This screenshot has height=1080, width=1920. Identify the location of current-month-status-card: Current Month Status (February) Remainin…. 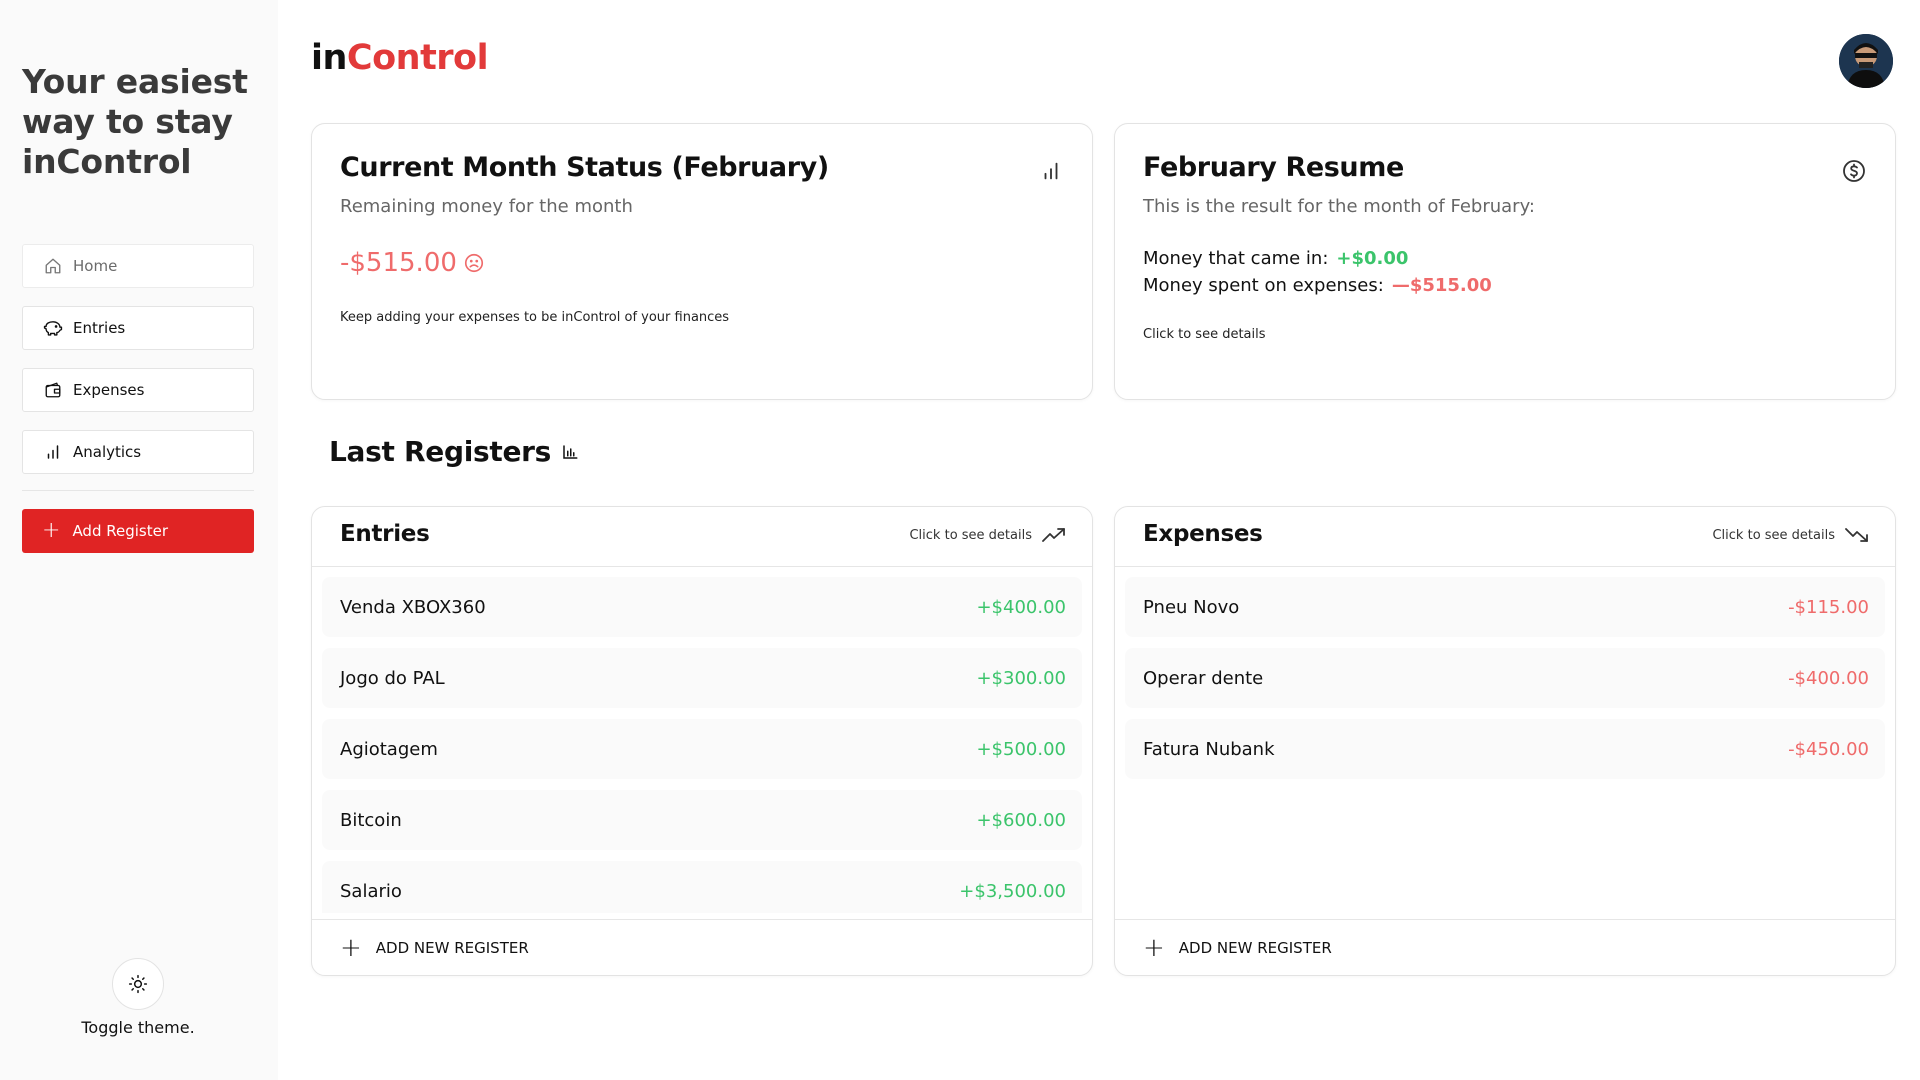
(702, 261).